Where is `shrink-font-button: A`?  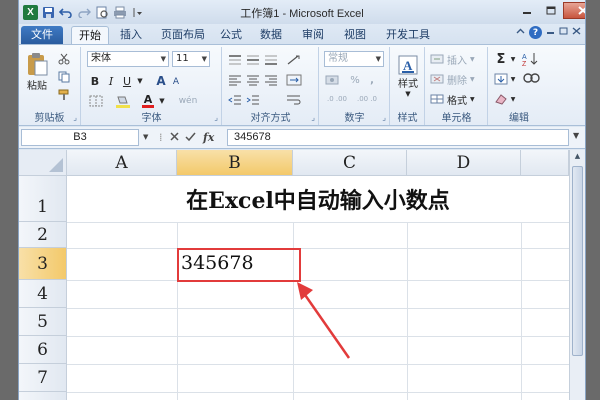 shrink-font-button: A is located at coordinates (176, 82).